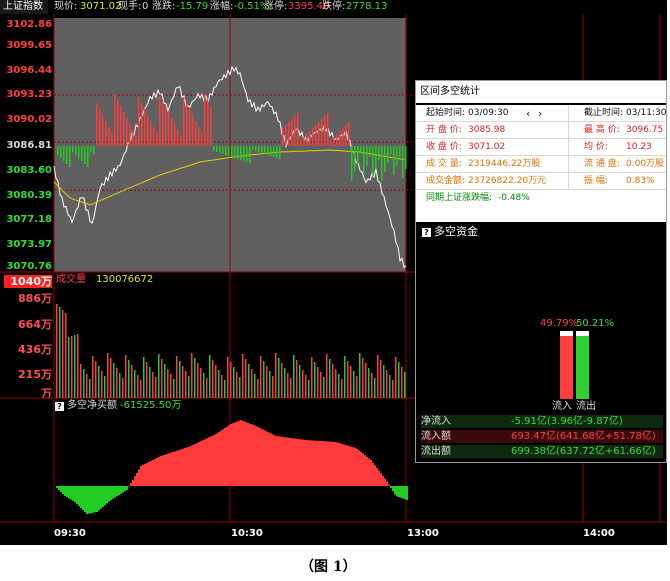 The image size is (670, 581). I want to click on stats-row-period: 同期上证涨跌幅: -0.48%, so click(541, 198).